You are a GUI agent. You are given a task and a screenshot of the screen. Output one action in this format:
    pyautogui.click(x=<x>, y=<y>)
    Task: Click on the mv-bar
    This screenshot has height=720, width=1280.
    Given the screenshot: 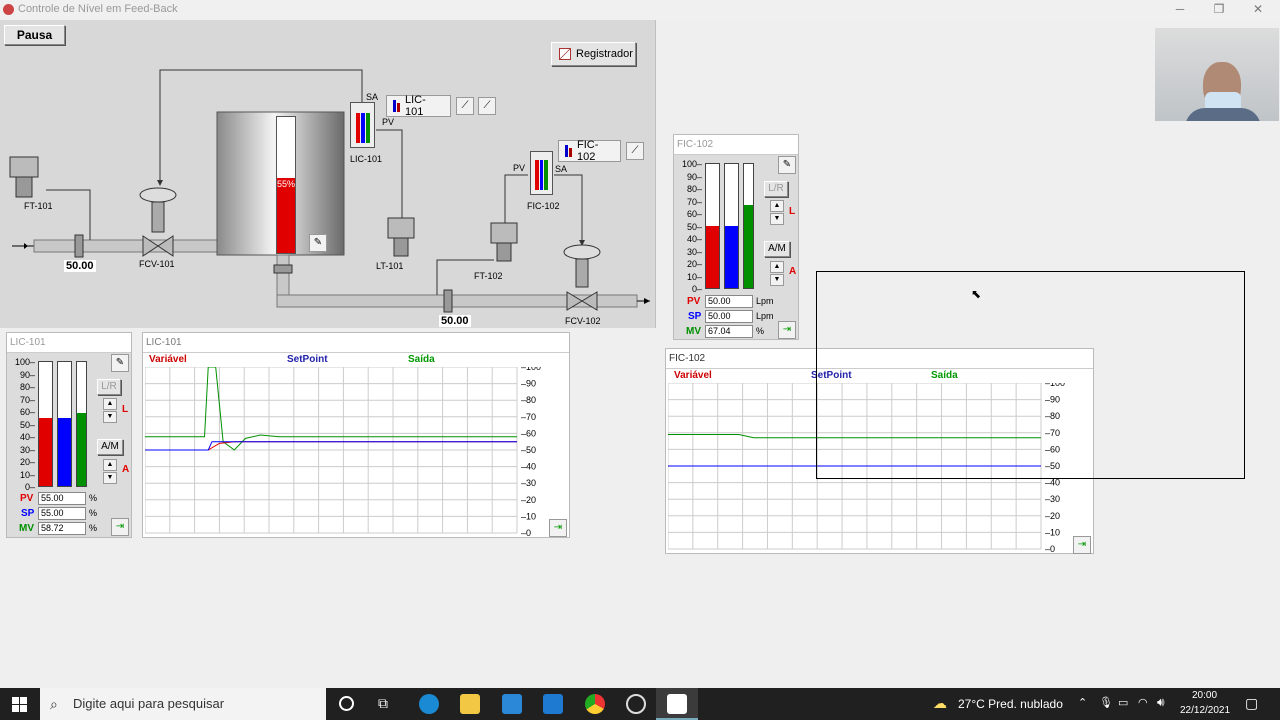 What is the action you would take?
    pyautogui.click(x=81, y=424)
    